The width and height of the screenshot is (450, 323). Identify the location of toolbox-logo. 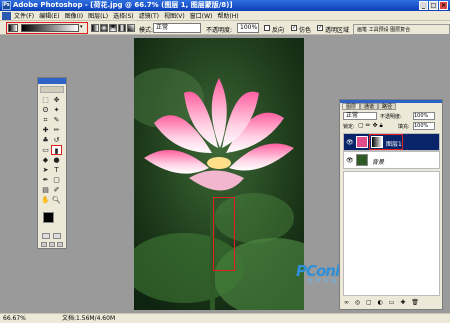
(52, 89).